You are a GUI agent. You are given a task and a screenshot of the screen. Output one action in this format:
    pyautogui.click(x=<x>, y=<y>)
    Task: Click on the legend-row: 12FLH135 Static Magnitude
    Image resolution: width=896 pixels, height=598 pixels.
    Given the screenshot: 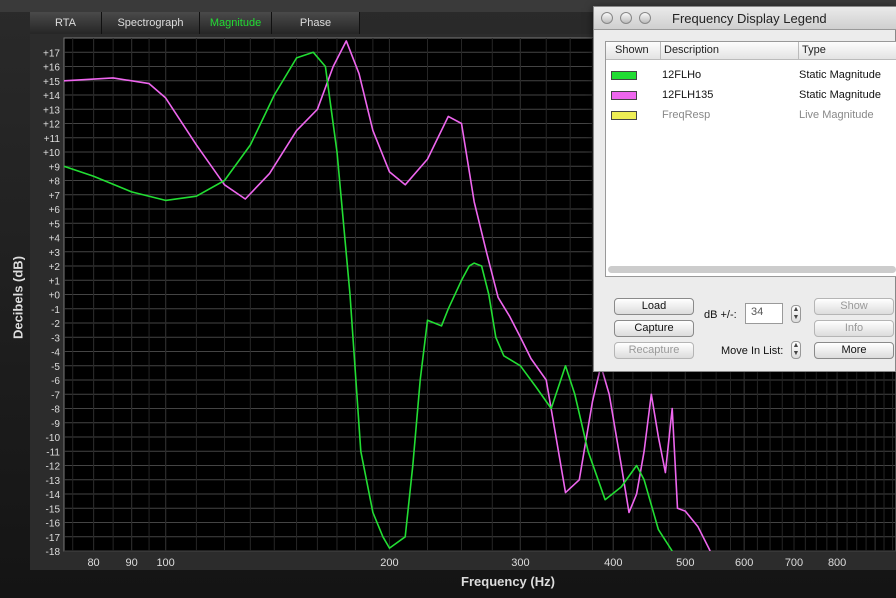 What is the action you would take?
    pyautogui.click(x=751, y=96)
    